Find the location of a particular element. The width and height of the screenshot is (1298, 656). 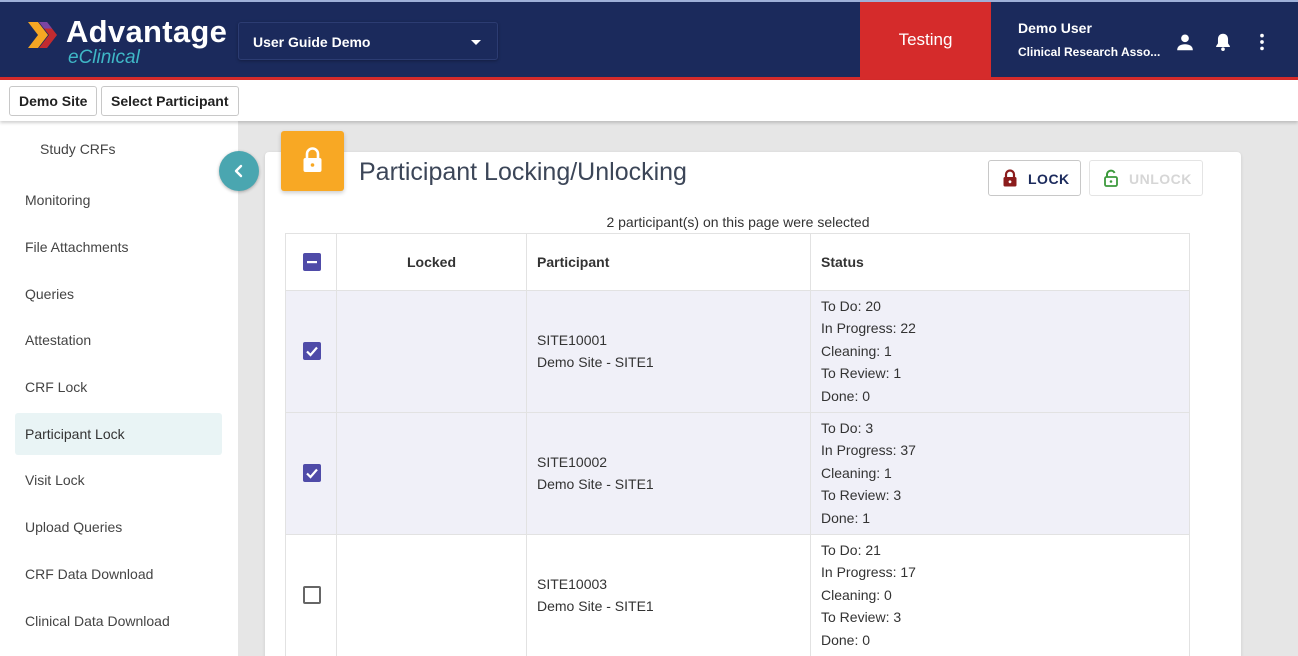

status-todo: To Do: 3 is located at coordinates (847, 428).